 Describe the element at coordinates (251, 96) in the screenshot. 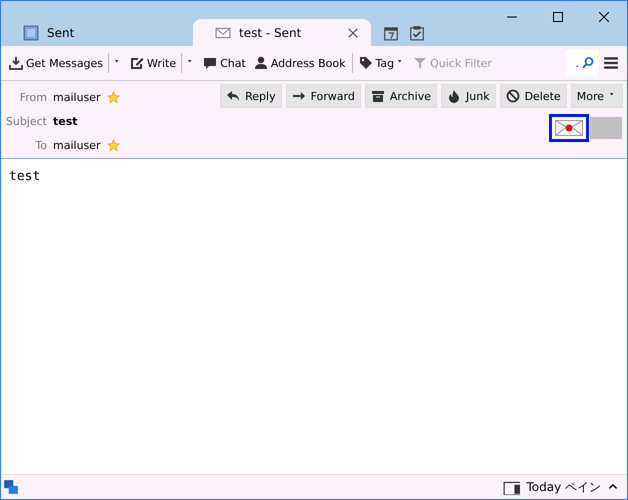

I see `action-button: Reply` at that location.